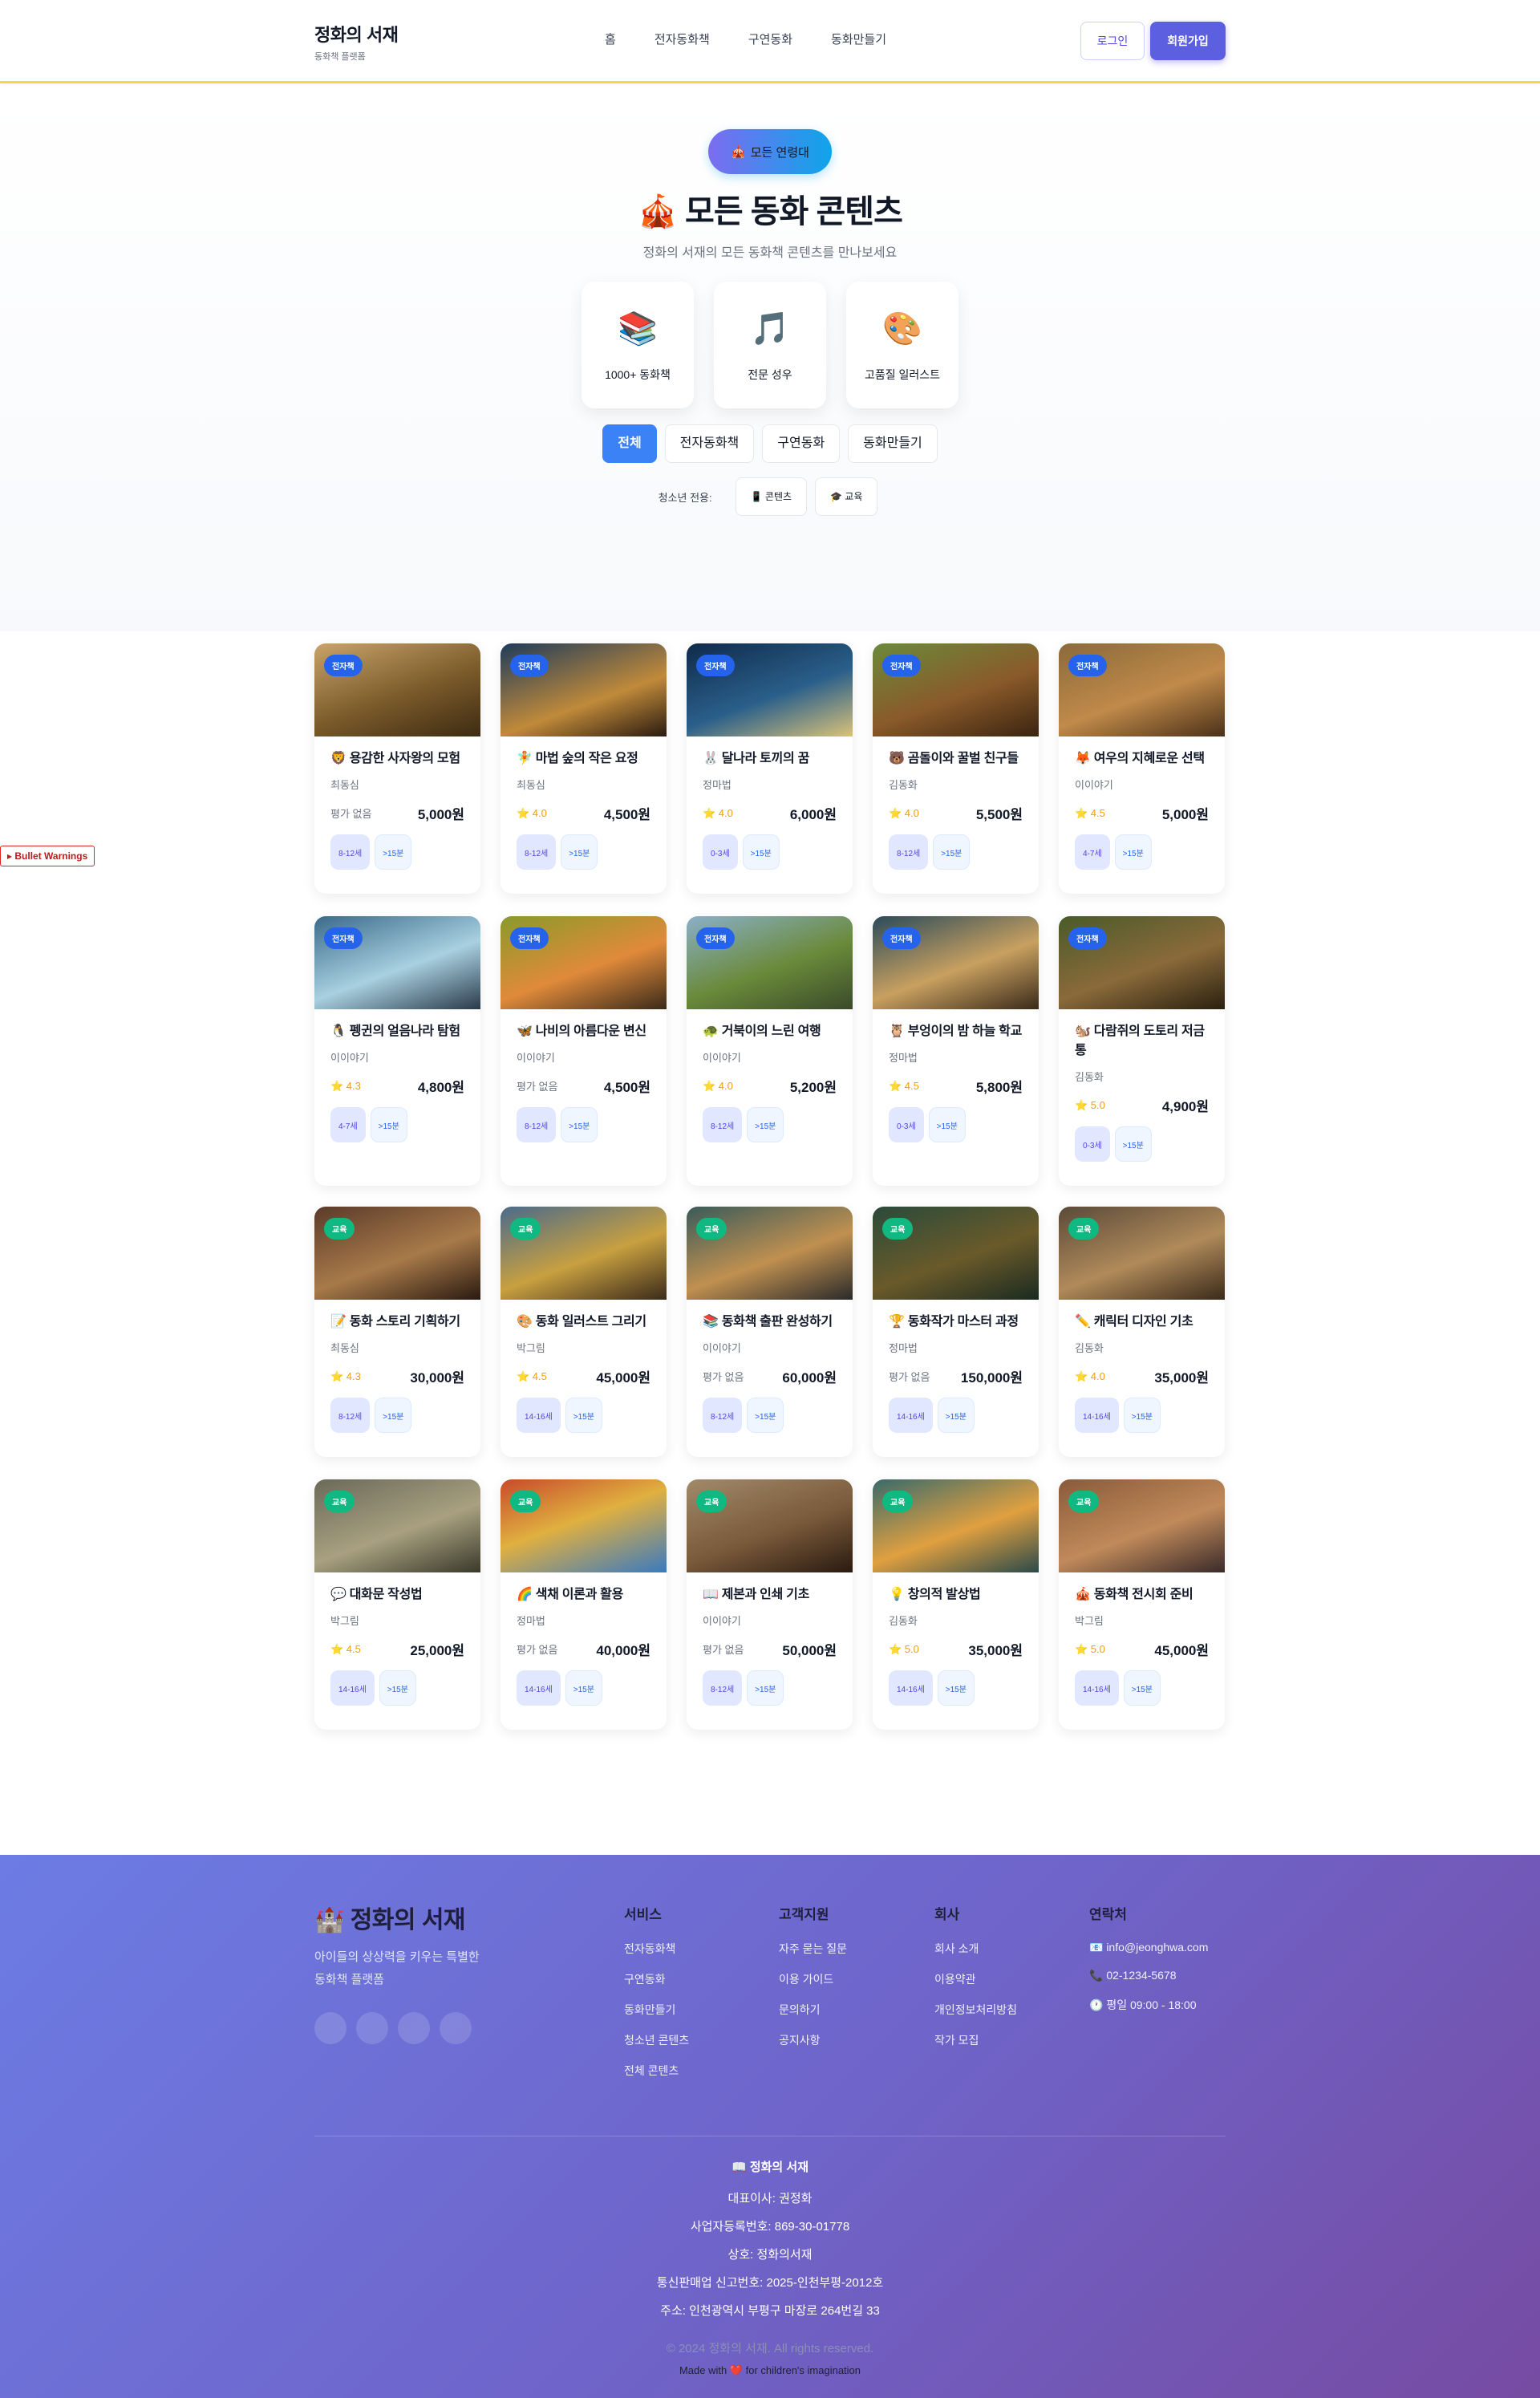 This screenshot has width=1540, height=2398. Describe the element at coordinates (610, 38) in the screenshot. I see `nav-home: 홈` at that location.